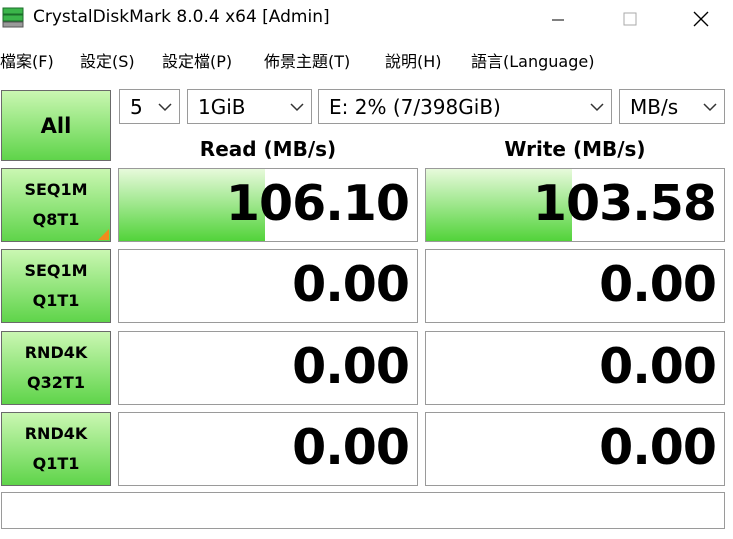 The image size is (733, 539). Describe the element at coordinates (413, 60) in the screenshot. I see `menu-help: 說明(H)` at that location.